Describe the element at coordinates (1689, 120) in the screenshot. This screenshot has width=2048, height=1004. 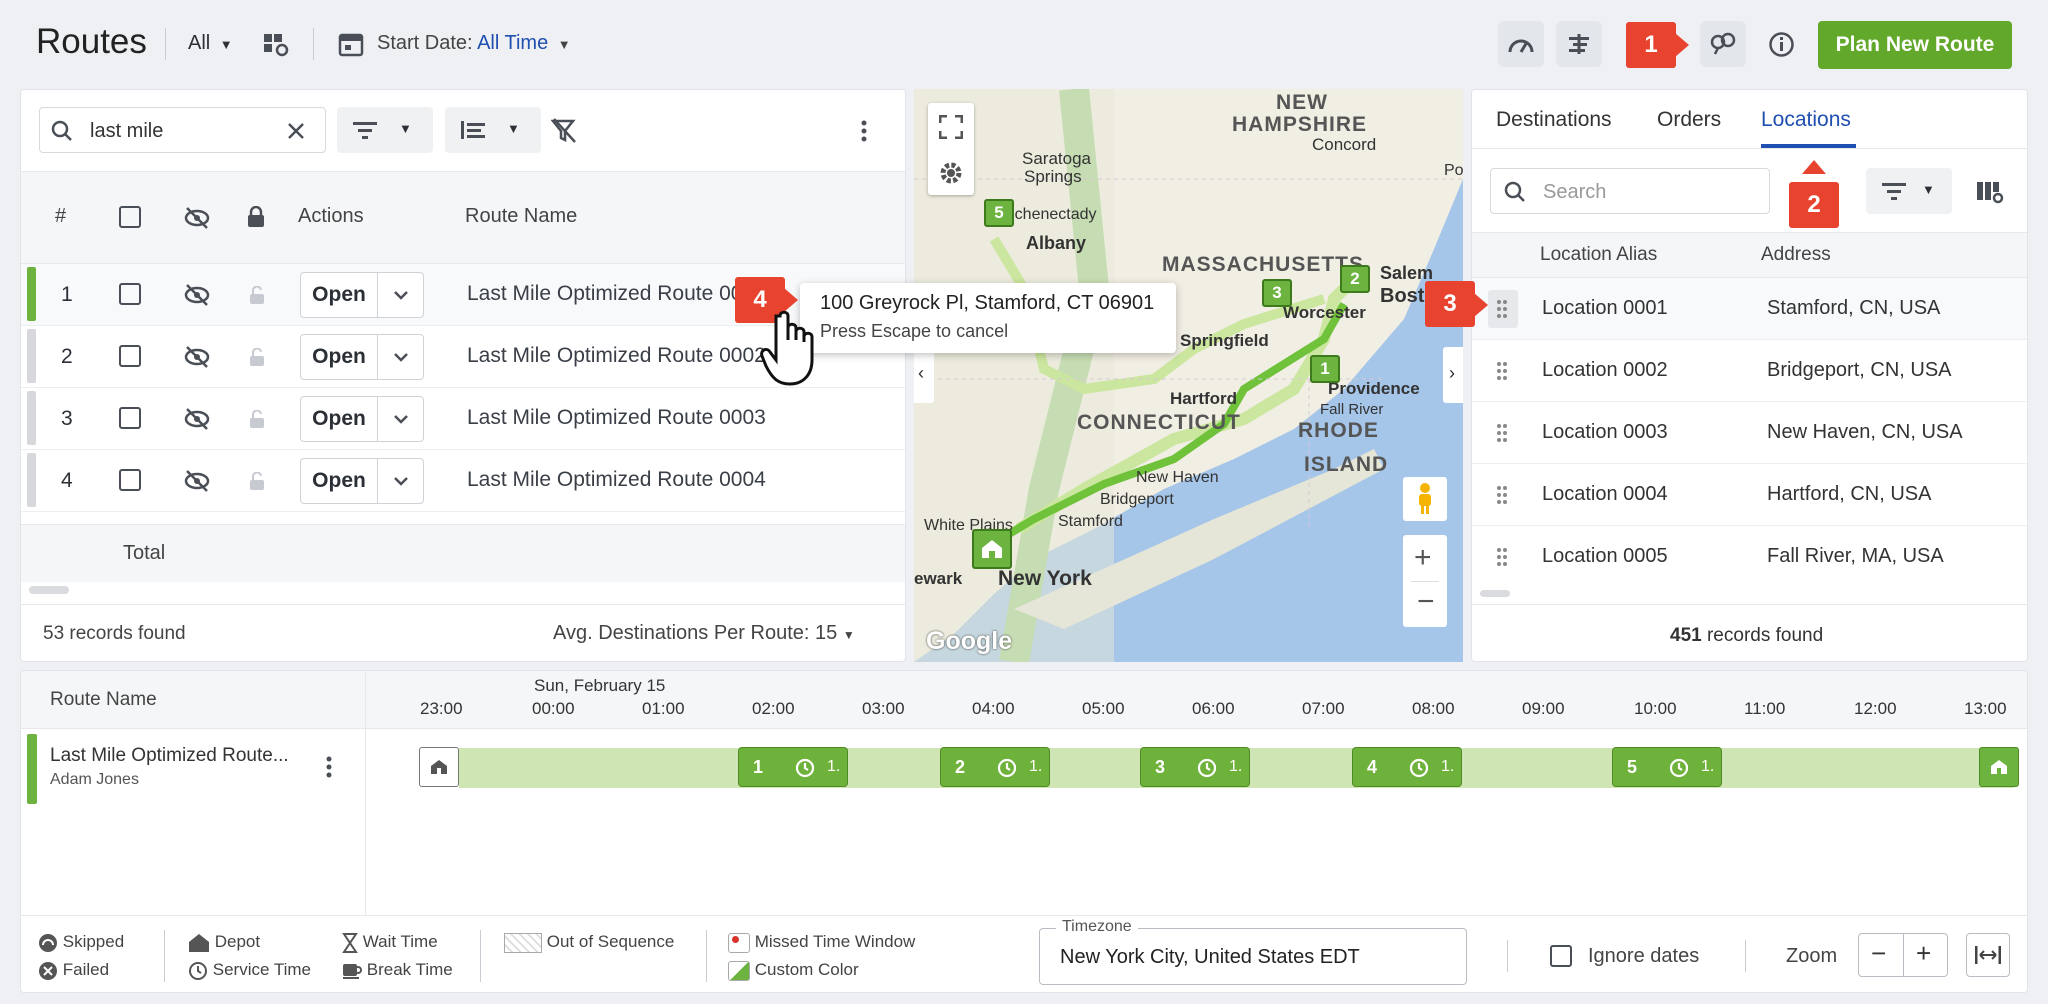
I see `tab-orders: Orders` at that location.